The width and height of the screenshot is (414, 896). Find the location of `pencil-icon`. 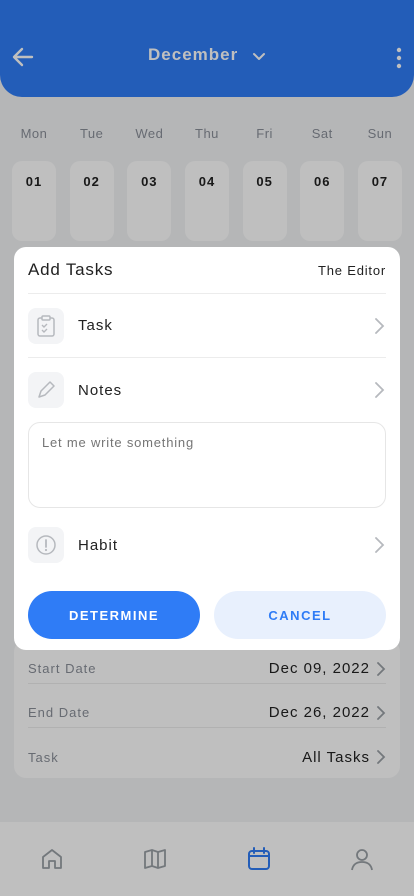

pencil-icon is located at coordinates (46, 390).